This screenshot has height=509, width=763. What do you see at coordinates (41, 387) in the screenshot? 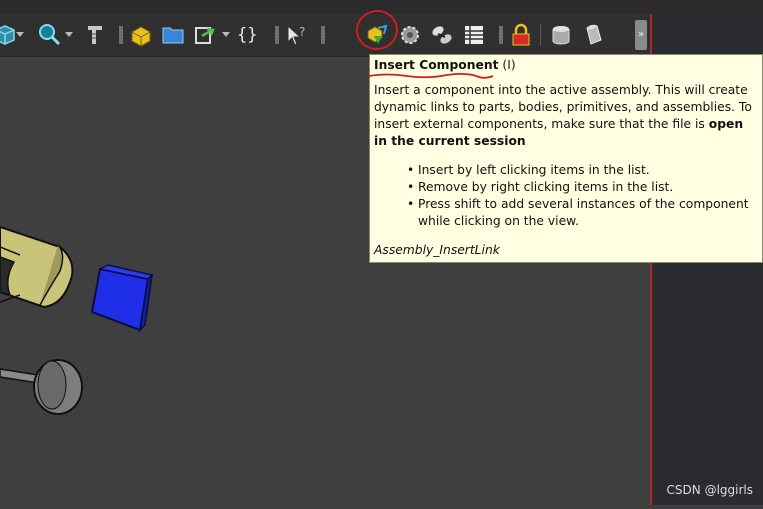
I see `pin-part` at bounding box center [41, 387].